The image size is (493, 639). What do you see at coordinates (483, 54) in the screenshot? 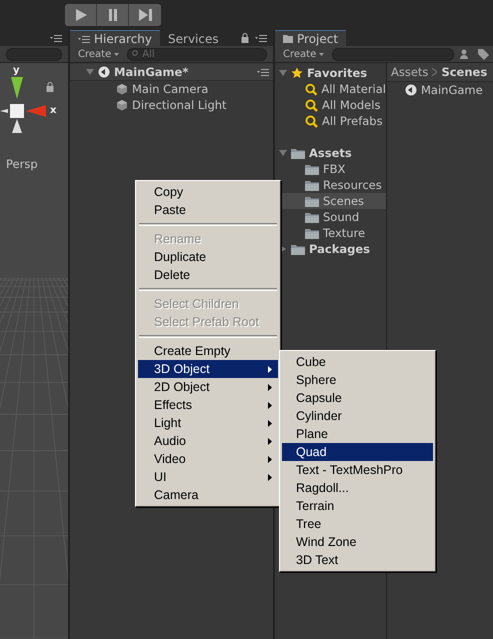
I see `tag-icon` at bounding box center [483, 54].